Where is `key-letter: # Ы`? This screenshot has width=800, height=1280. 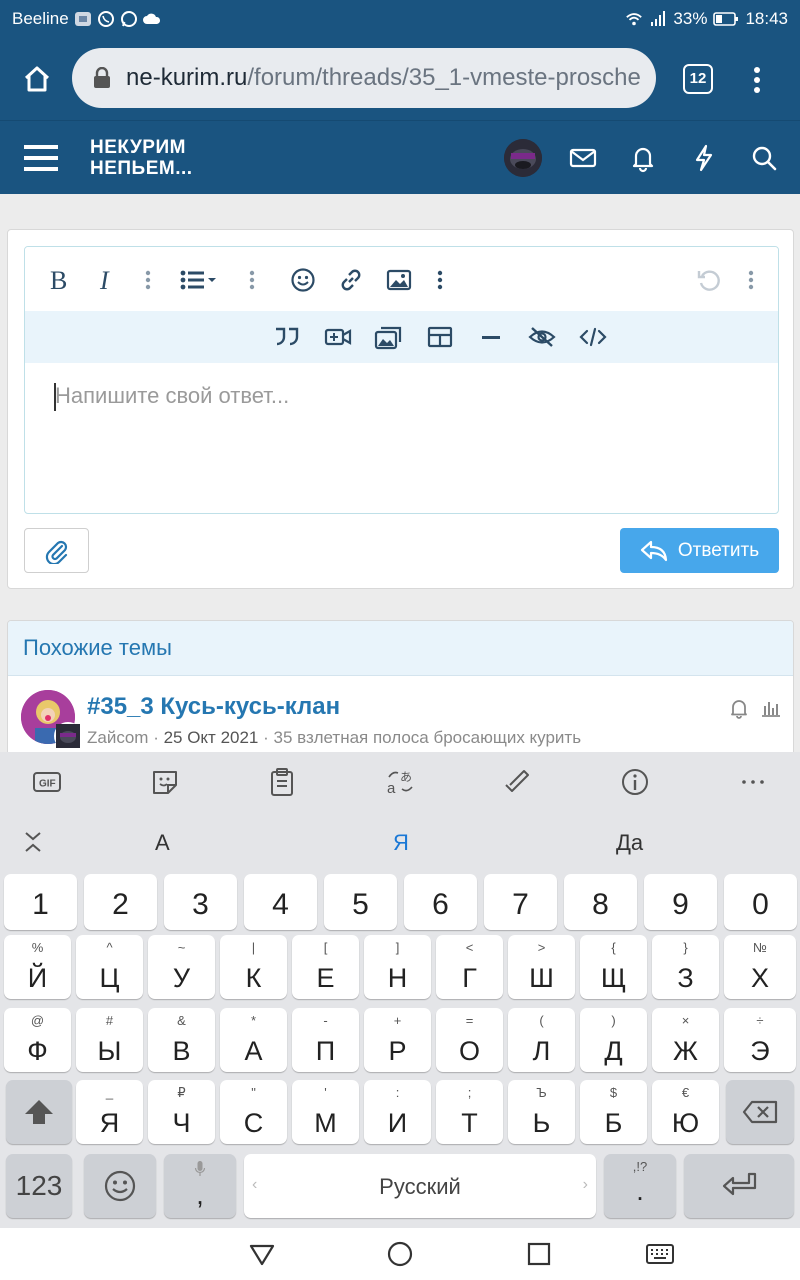
key-letter: # Ы is located at coordinates (109, 1040).